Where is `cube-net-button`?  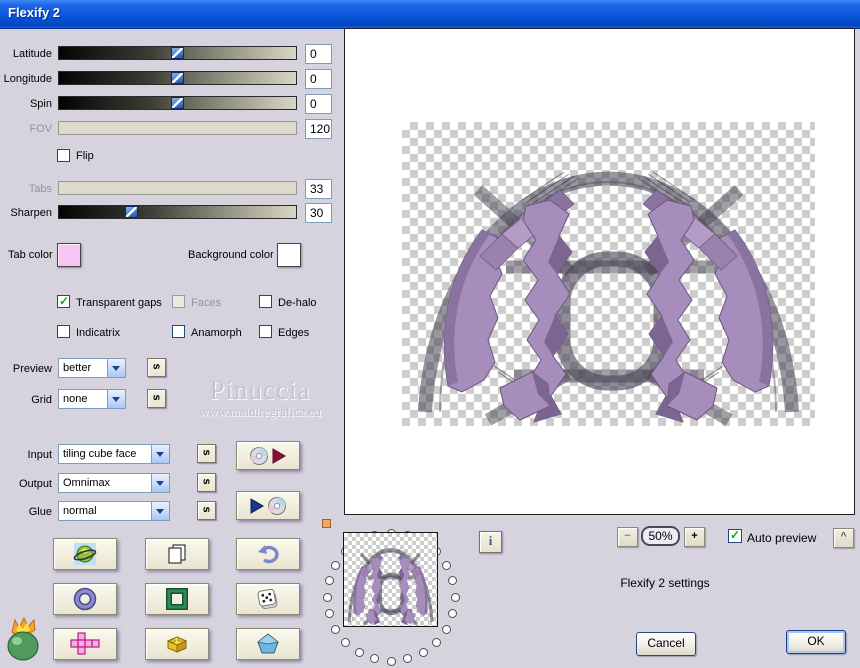
cube-net-button is located at coordinates (85, 644).